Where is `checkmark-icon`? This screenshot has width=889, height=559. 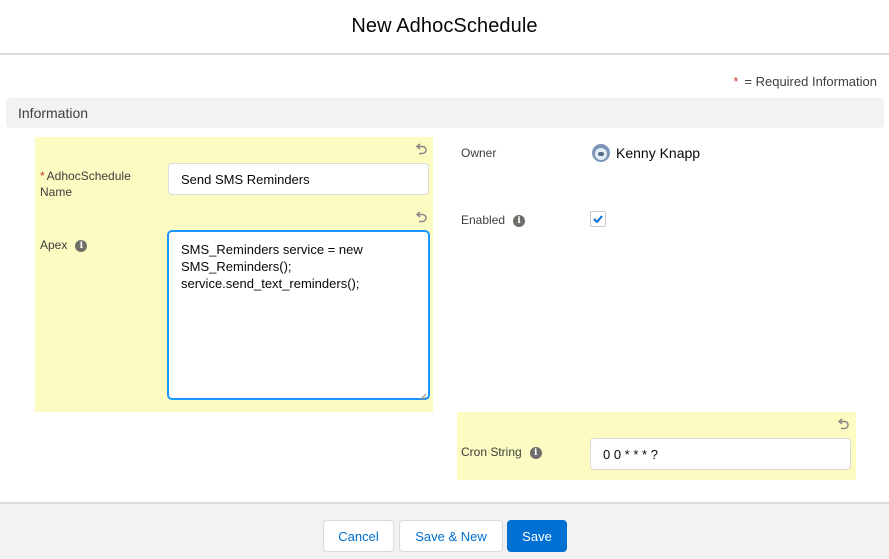 checkmark-icon is located at coordinates (598, 219).